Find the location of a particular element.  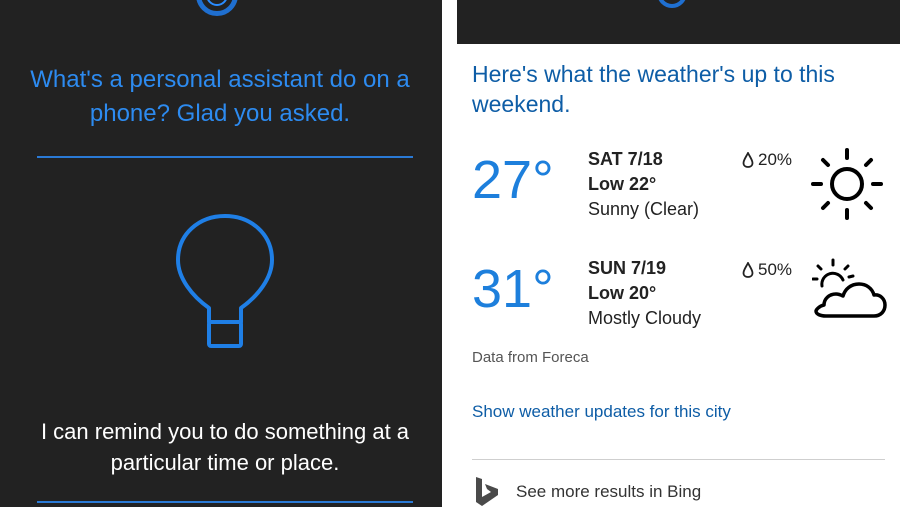

forecast-temp: 31° is located at coordinates (513, 289).